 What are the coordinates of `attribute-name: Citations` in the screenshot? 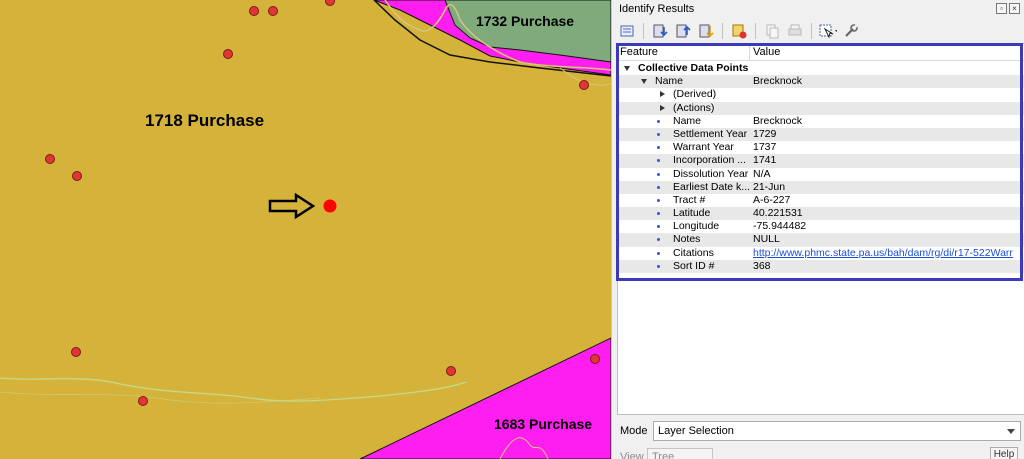 It's located at (693, 252).